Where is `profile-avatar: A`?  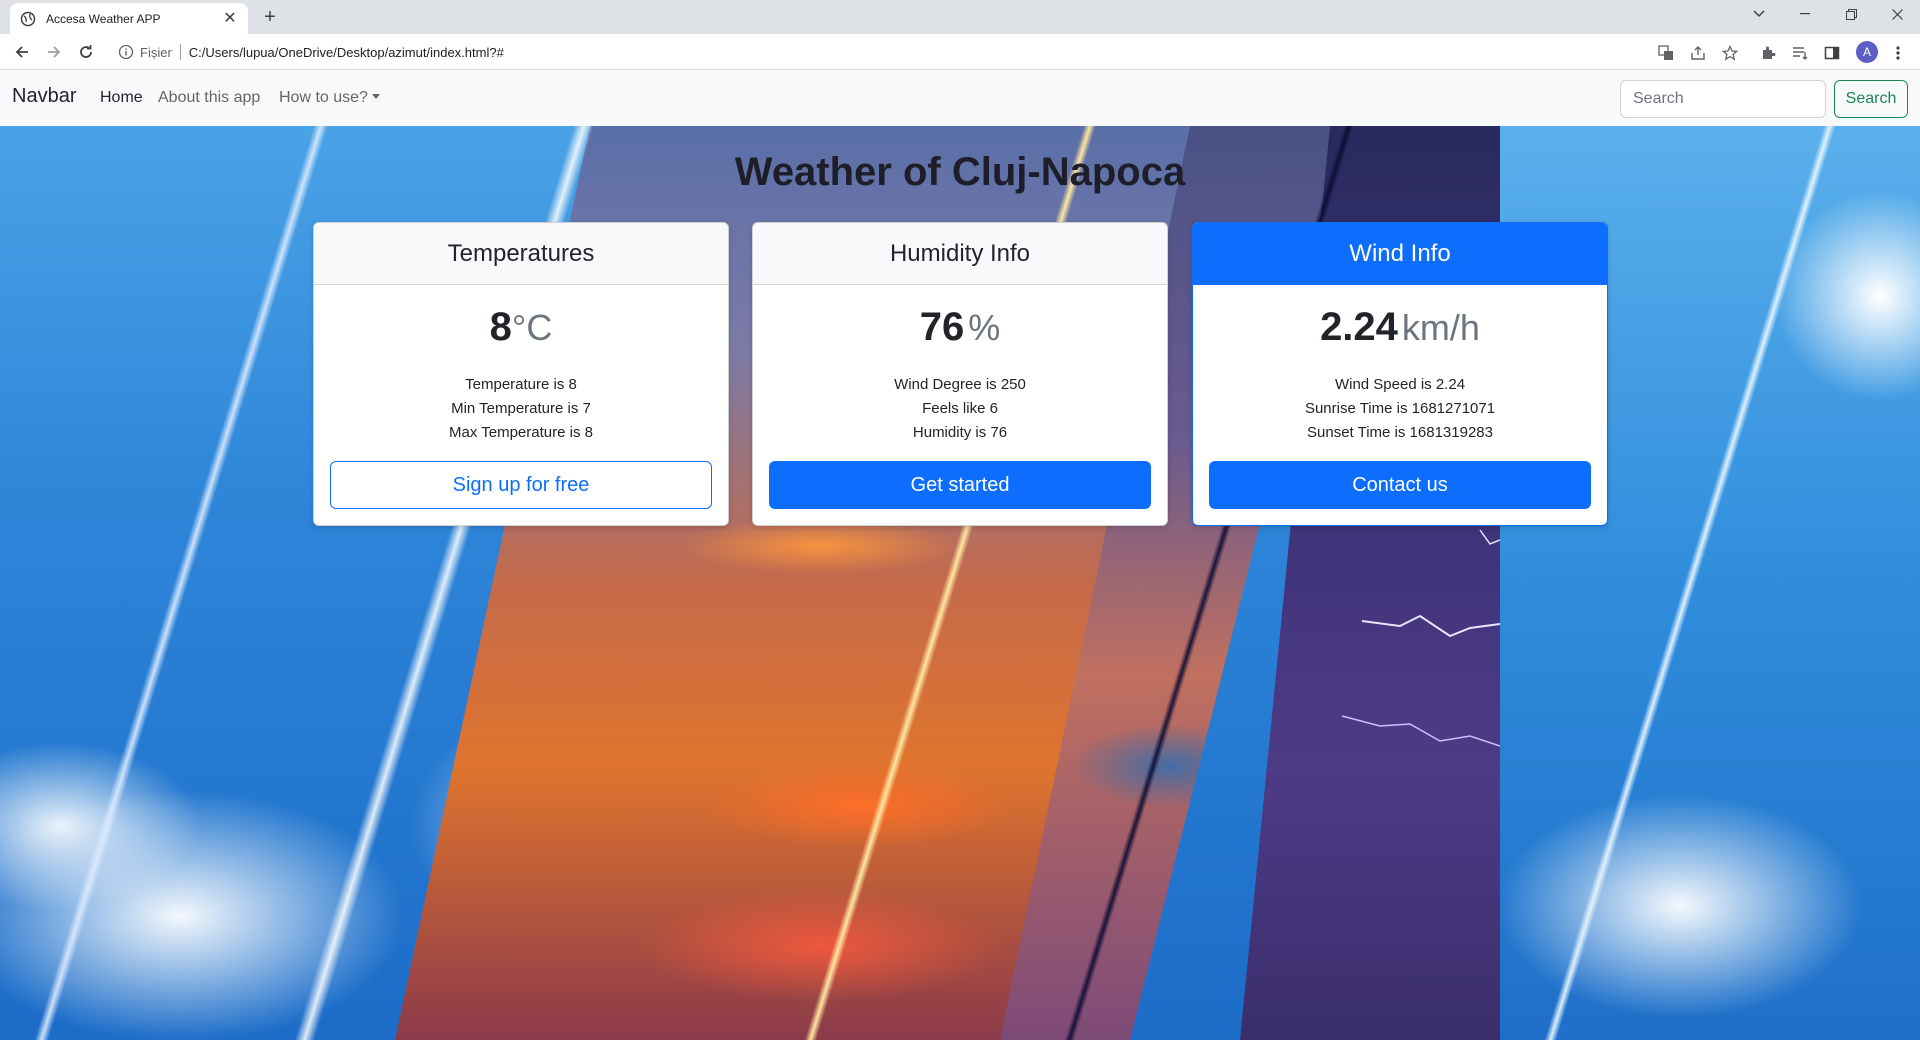 profile-avatar: A is located at coordinates (1867, 52).